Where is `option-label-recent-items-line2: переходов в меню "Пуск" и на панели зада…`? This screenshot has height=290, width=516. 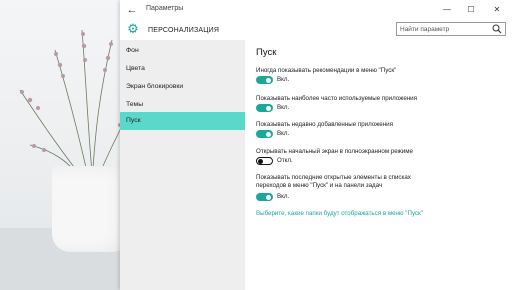
option-label-recent-items-line2: переходов в меню "Пуск" и на панели зада… is located at coordinates (319, 185).